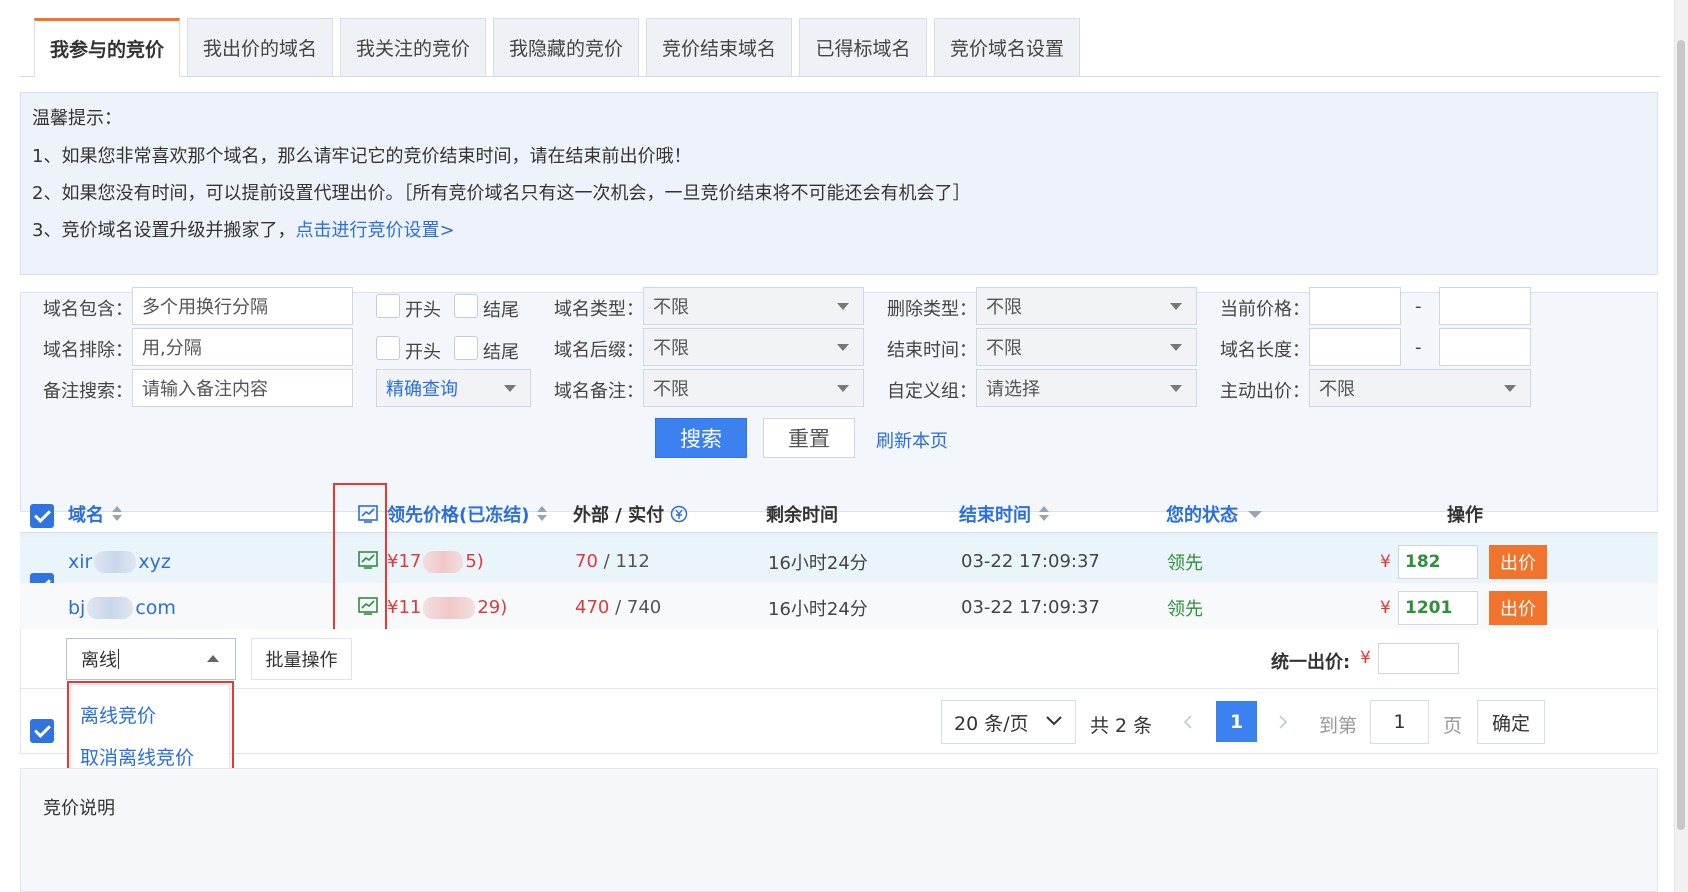 This screenshot has width=1688, height=892. What do you see at coordinates (151, 659) in the screenshot?
I see `batch-action-select: 离线` at bounding box center [151, 659].